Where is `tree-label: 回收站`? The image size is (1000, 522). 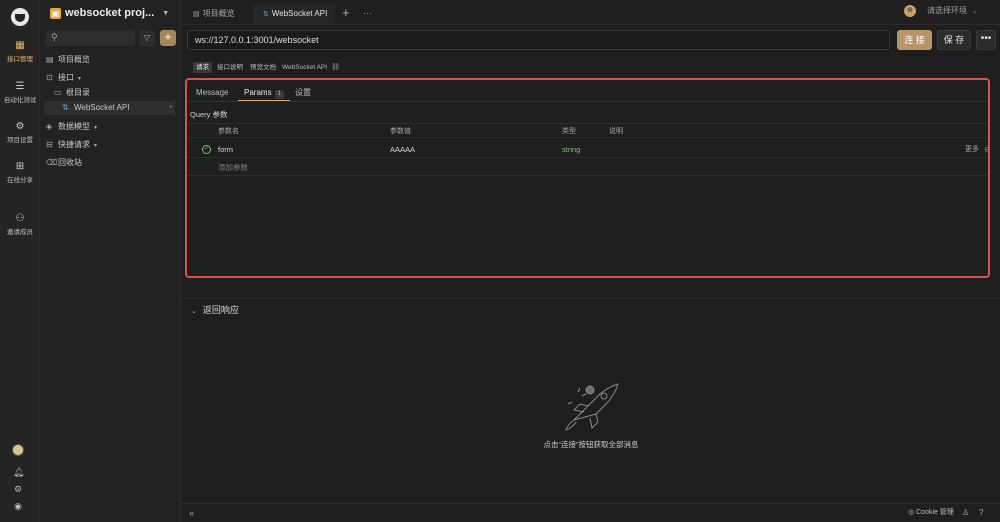
tree-label: 回收站 is located at coordinates (70, 162).